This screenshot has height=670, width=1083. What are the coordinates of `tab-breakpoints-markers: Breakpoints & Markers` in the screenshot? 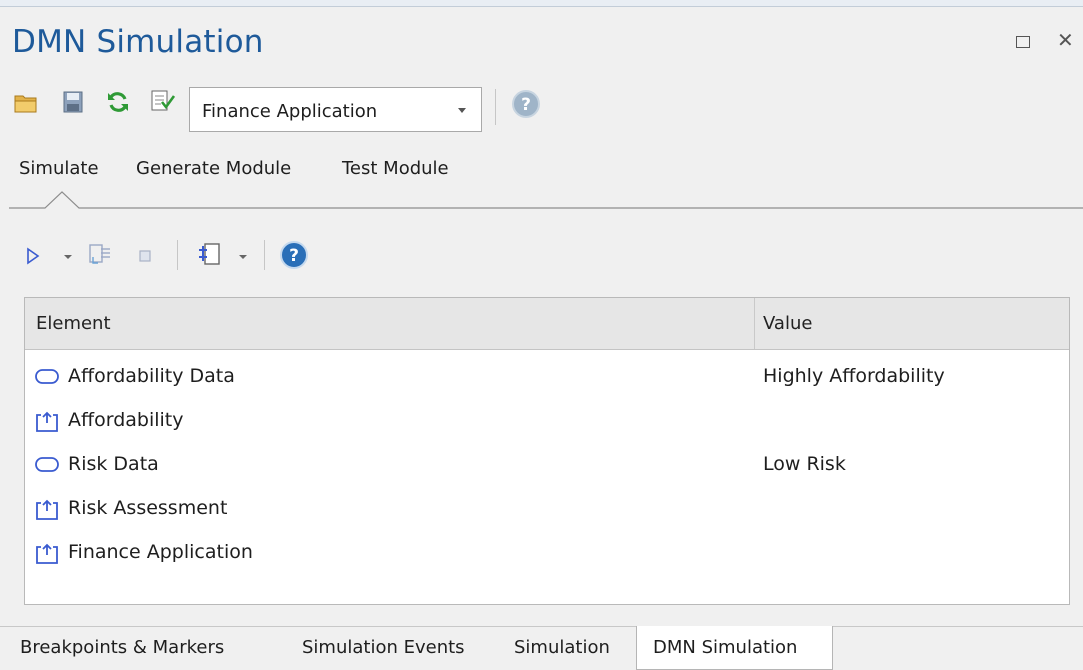 It's located at (122, 647).